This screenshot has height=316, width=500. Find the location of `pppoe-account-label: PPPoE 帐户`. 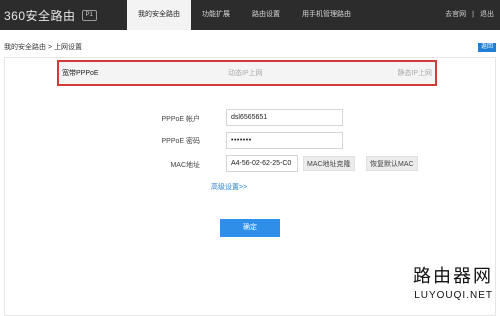

pppoe-account-label: PPPoE 帐户 is located at coordinates (180, 119).